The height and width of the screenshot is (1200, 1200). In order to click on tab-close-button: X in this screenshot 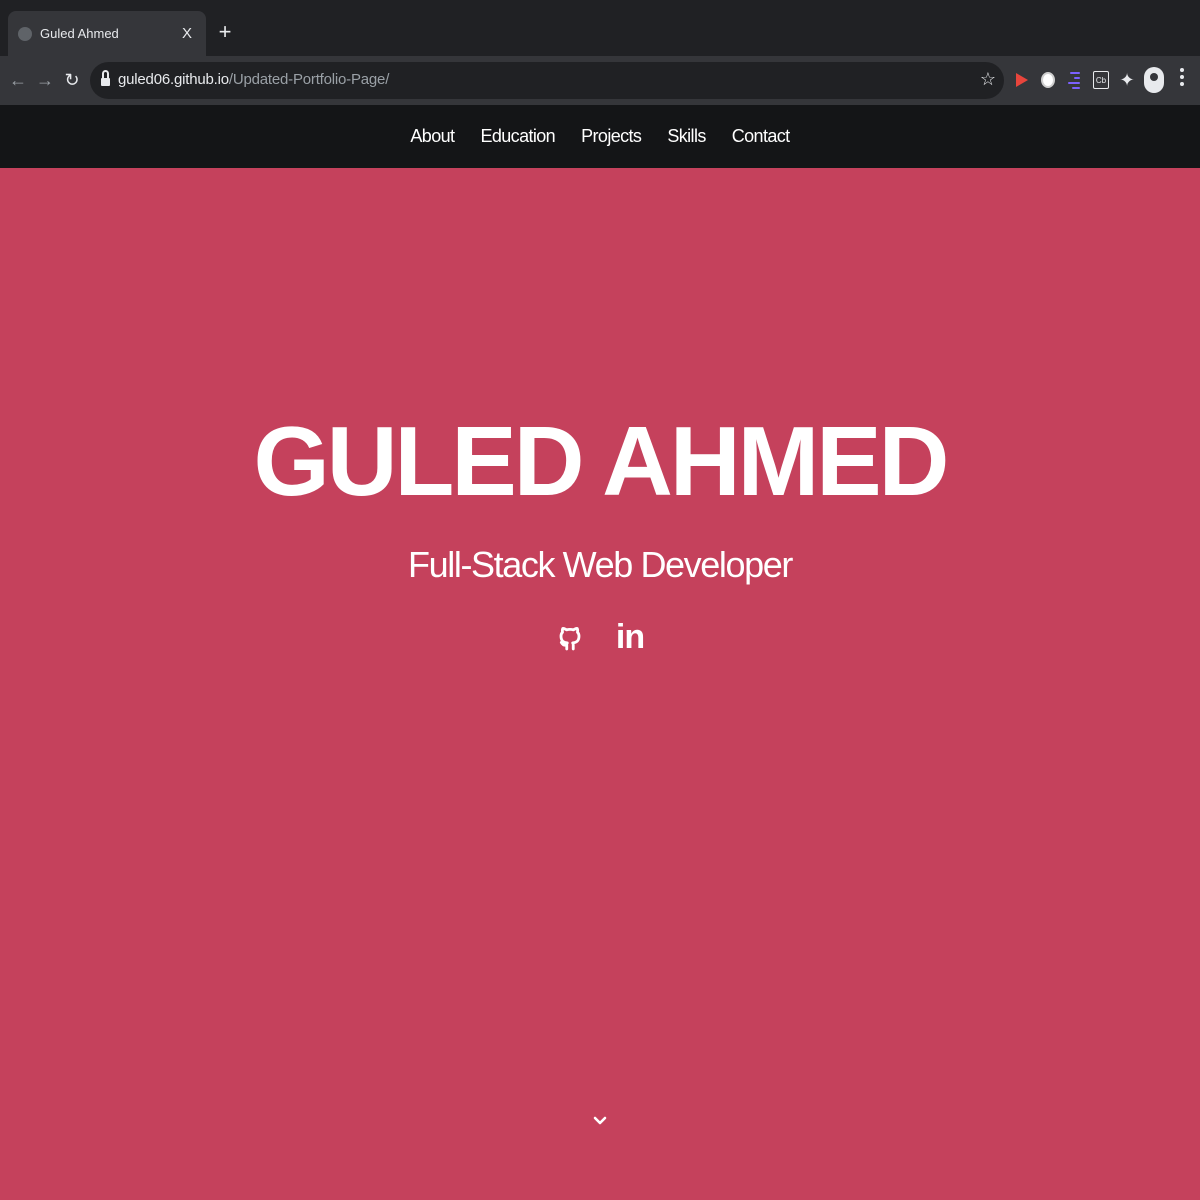, I will do `click(187, 33)`.